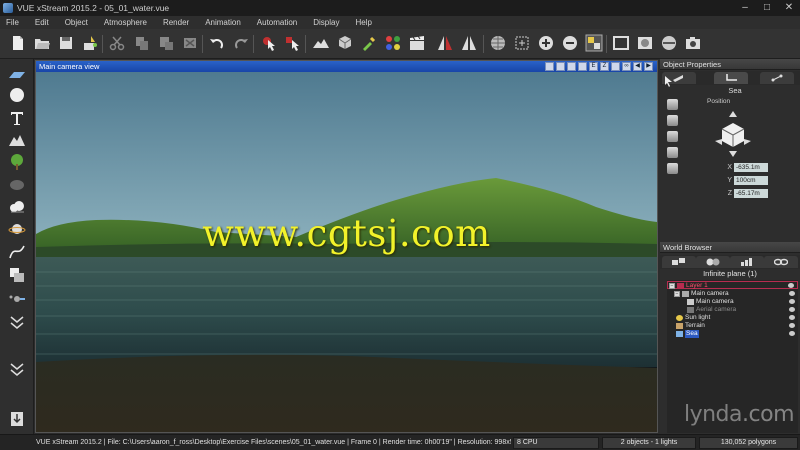 This screenshot has width=800, height=450. I want to click on create-light-button, so click(17, 298).